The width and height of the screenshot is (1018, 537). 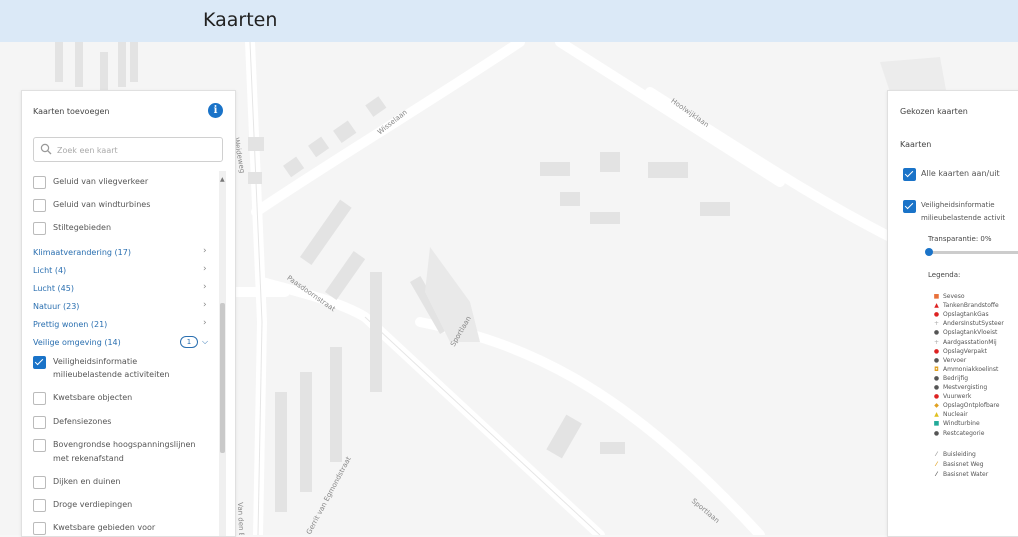 What do you see at coordinates (954, 296) in the screenshot?
I see `legend-label: Seveso` at bounding box center [954, 296].